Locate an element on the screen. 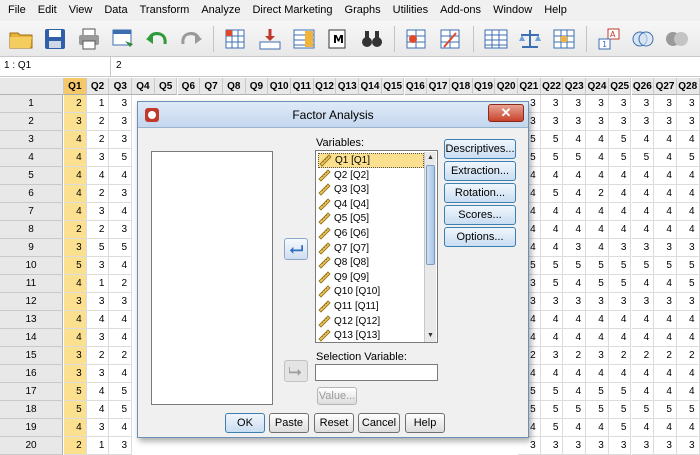 The image size is (700, 455). column-header: Q14 is located at coordinates (370, 86).